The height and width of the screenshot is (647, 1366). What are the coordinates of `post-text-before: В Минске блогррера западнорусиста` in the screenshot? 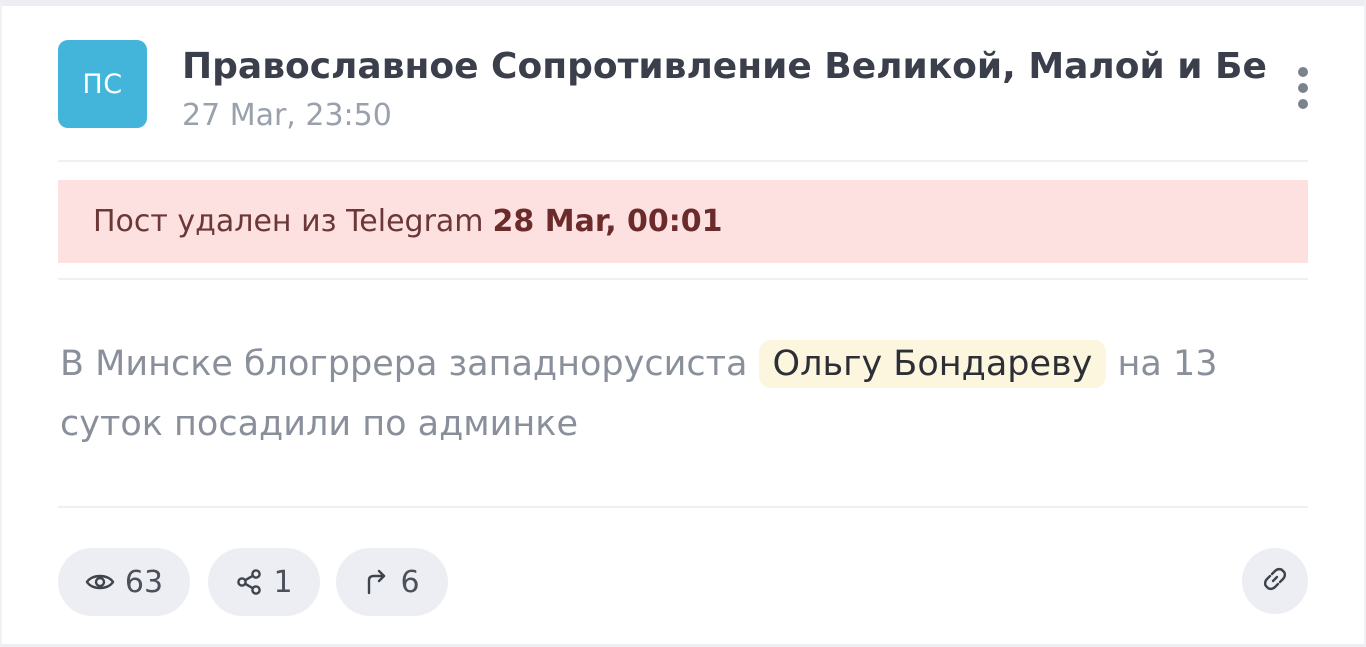 It's located at (409, 364).